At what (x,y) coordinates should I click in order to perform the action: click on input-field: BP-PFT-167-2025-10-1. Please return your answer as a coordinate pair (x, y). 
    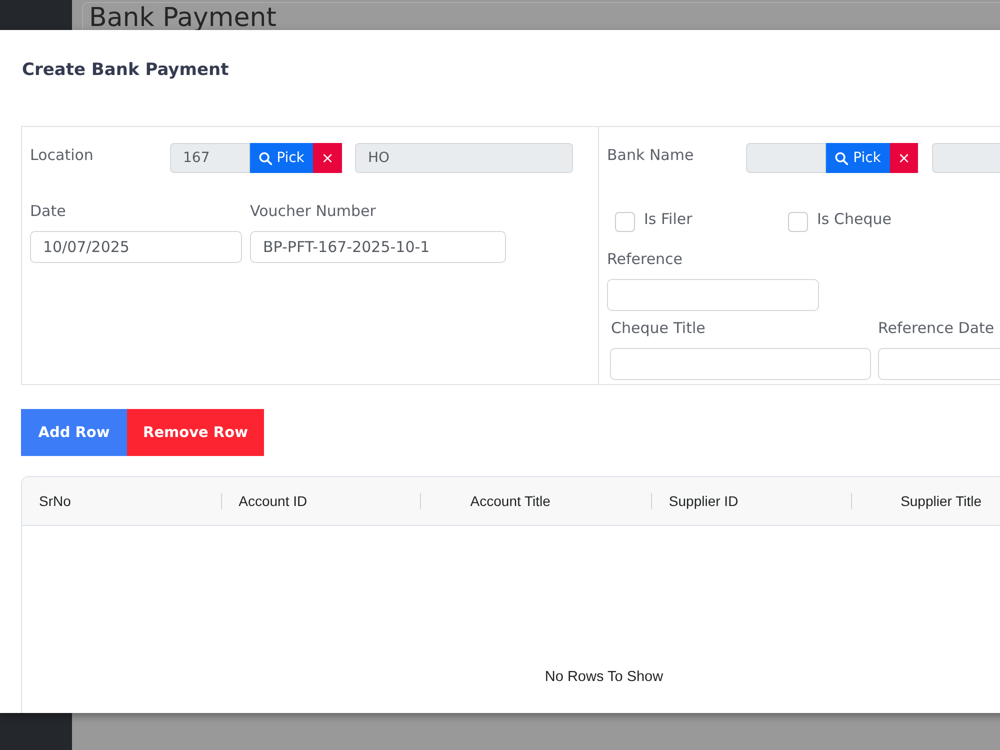
    Looking at the image, I should click on (378, 247).